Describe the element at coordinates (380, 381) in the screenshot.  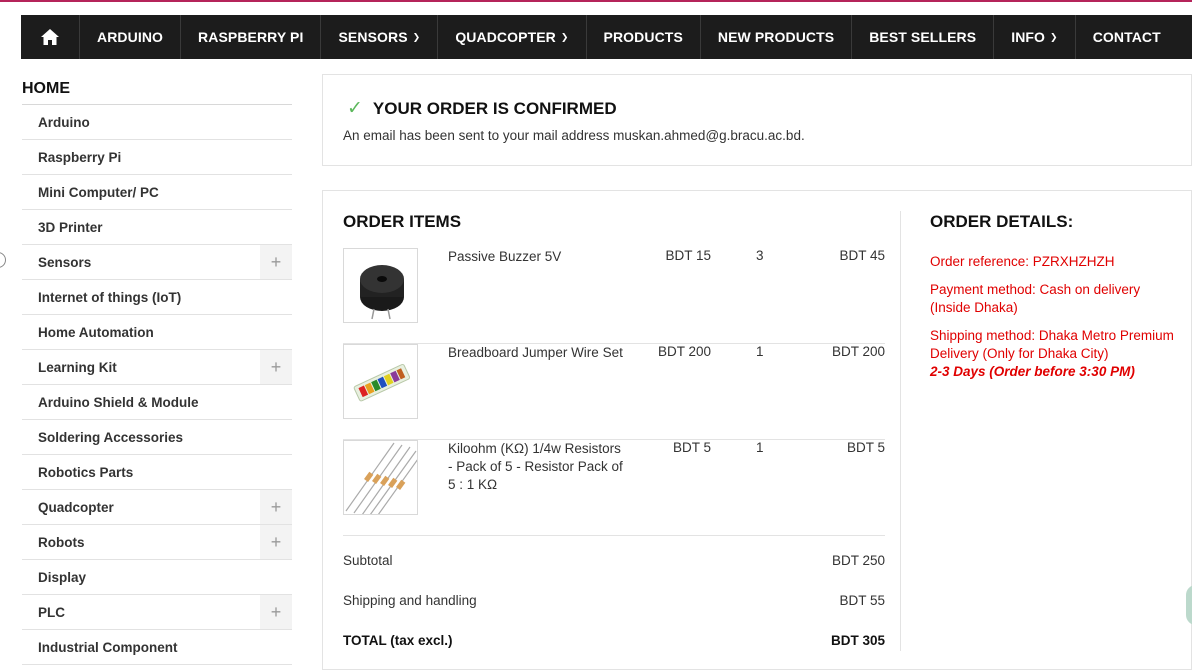
I see `product-image-jumper-wire` at that location.